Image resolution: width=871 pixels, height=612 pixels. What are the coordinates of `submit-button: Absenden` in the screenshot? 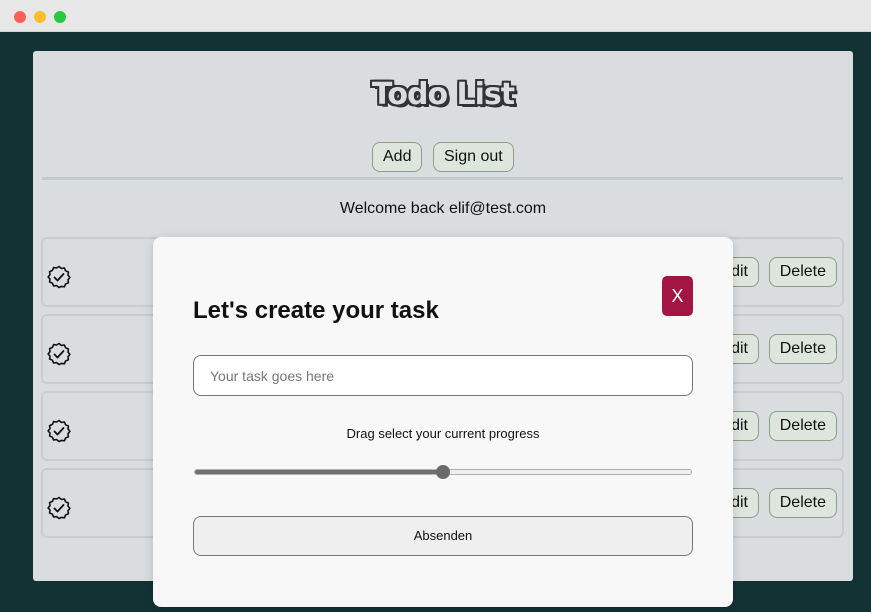 It's located at (443, 536).